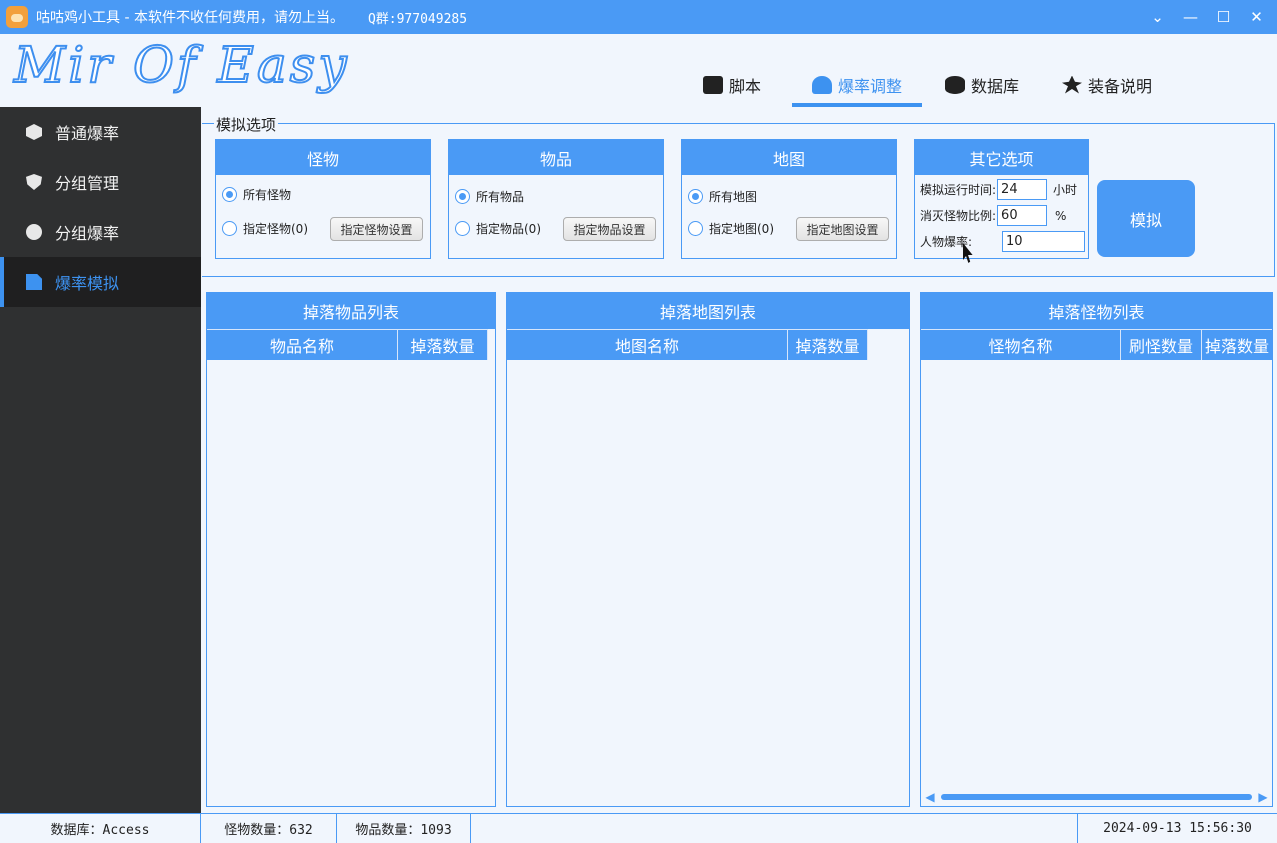  Describe the element at coordinates (1061, 215) in the screenshot. I see `kill-ratio-unit: %` at that location.